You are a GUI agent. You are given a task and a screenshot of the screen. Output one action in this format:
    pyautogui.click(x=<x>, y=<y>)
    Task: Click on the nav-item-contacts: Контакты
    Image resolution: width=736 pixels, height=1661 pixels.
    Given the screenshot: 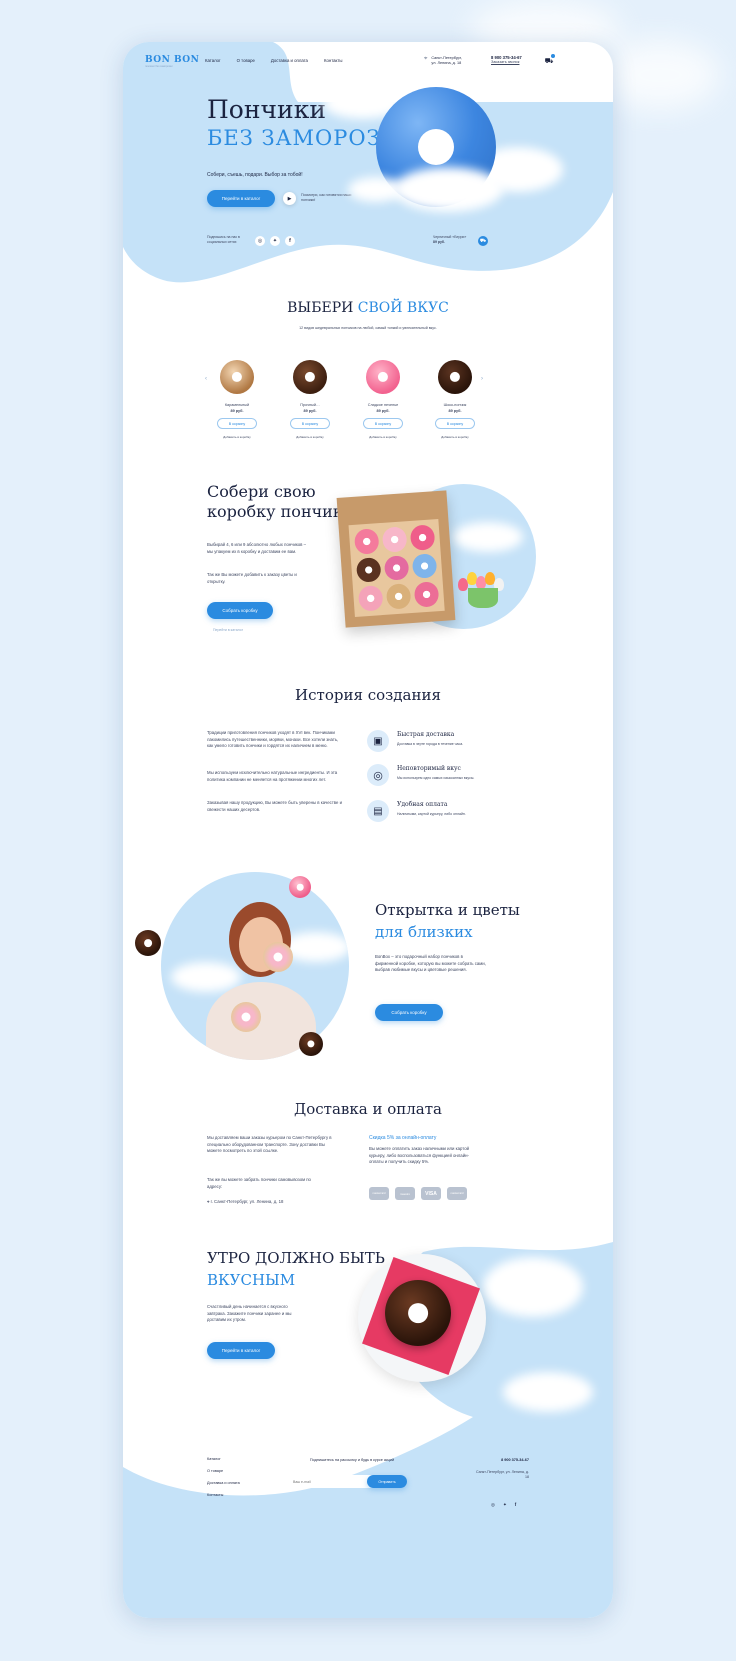 What is the action you would take?
    pyautogui.click(x=333, y=60)
    